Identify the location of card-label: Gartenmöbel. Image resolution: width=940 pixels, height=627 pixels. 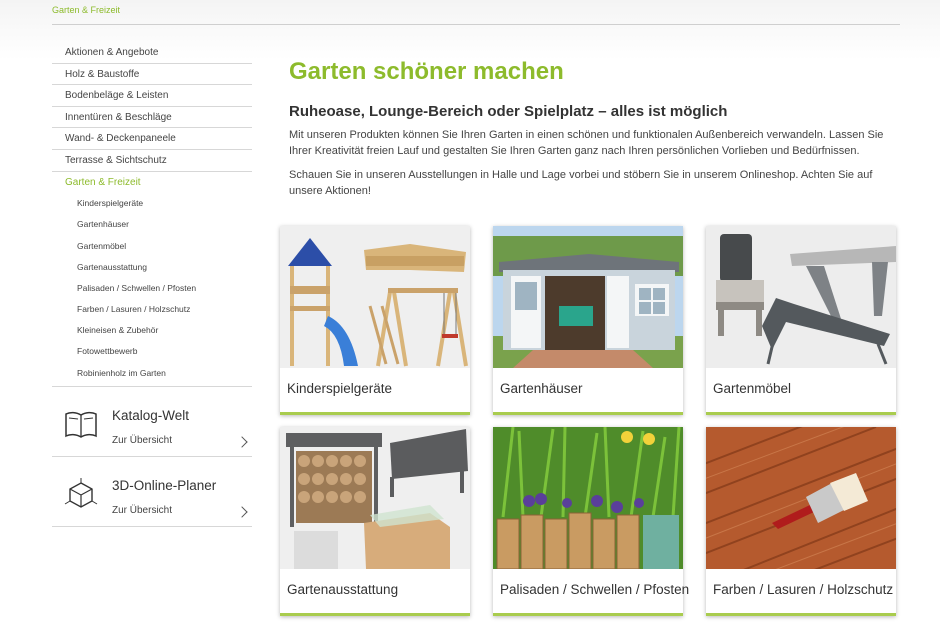
(752, 388).